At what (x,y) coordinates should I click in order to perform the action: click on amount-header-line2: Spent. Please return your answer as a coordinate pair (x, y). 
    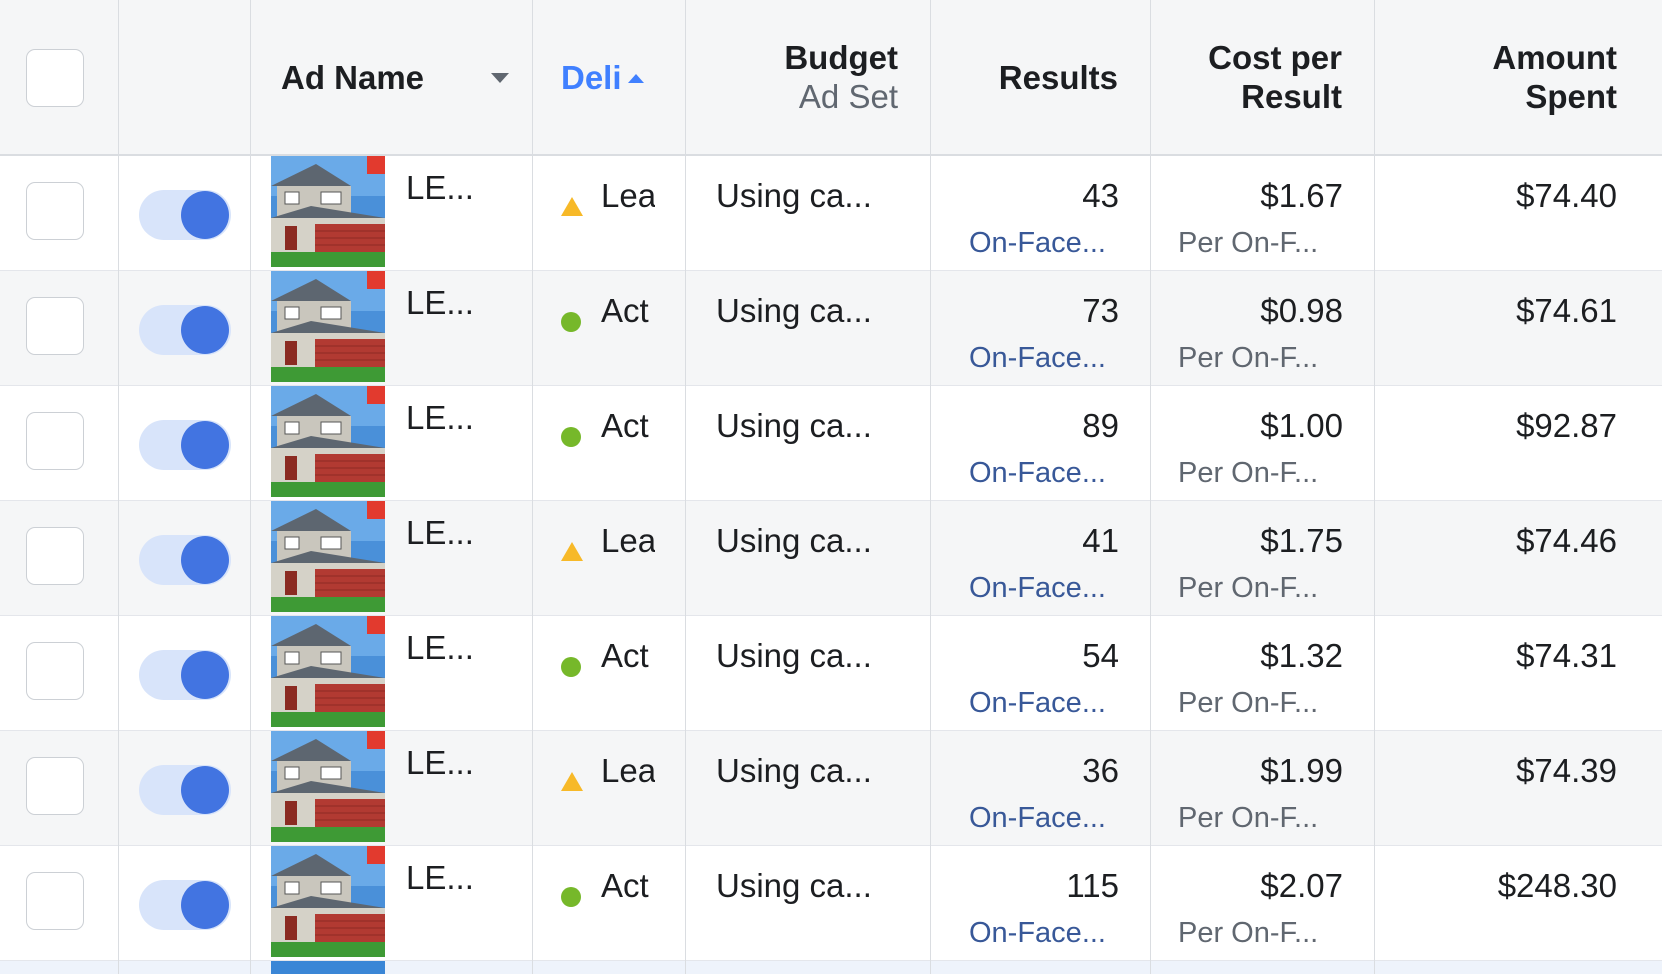
    Looking at the image, I should click on (1571, 96).